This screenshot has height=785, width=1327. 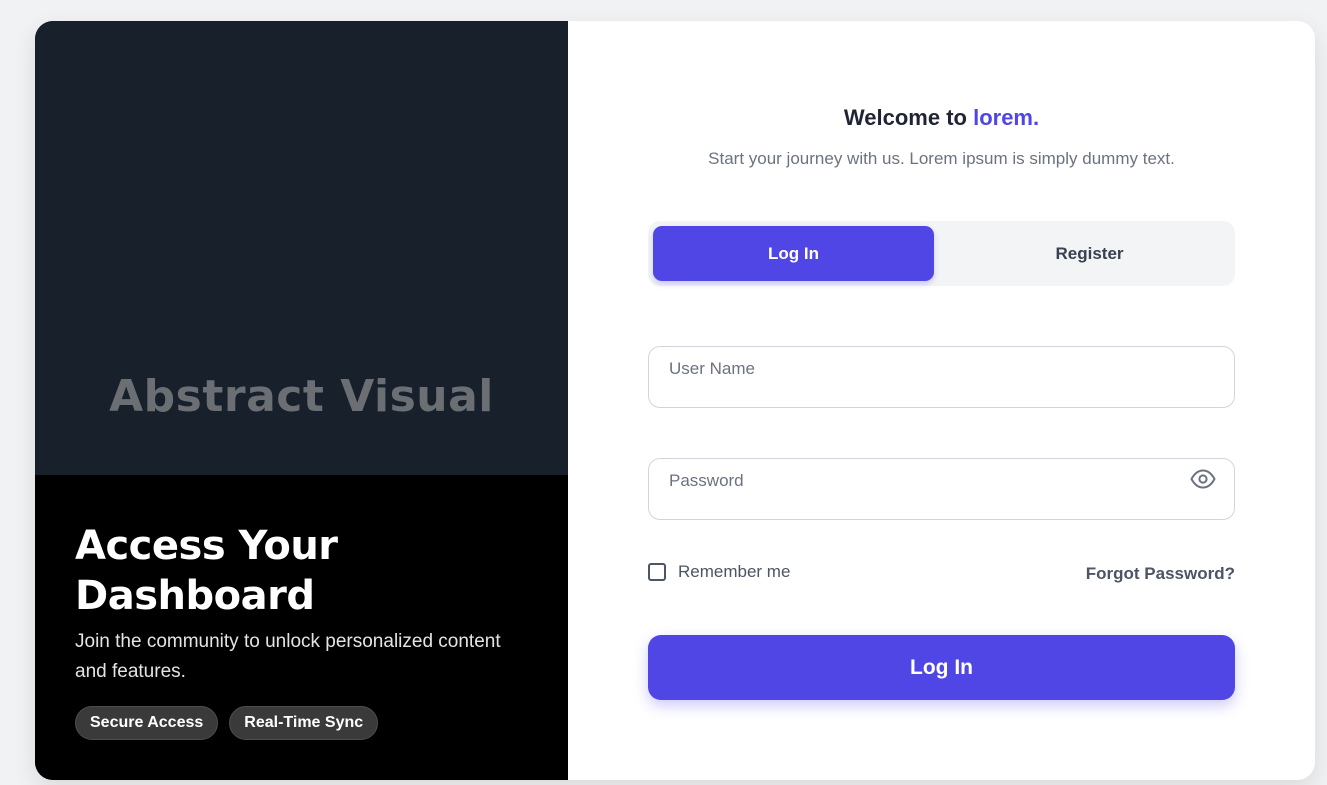 I want to click on promo-title: Access Your Dashboard, so click(x=206, y=571).